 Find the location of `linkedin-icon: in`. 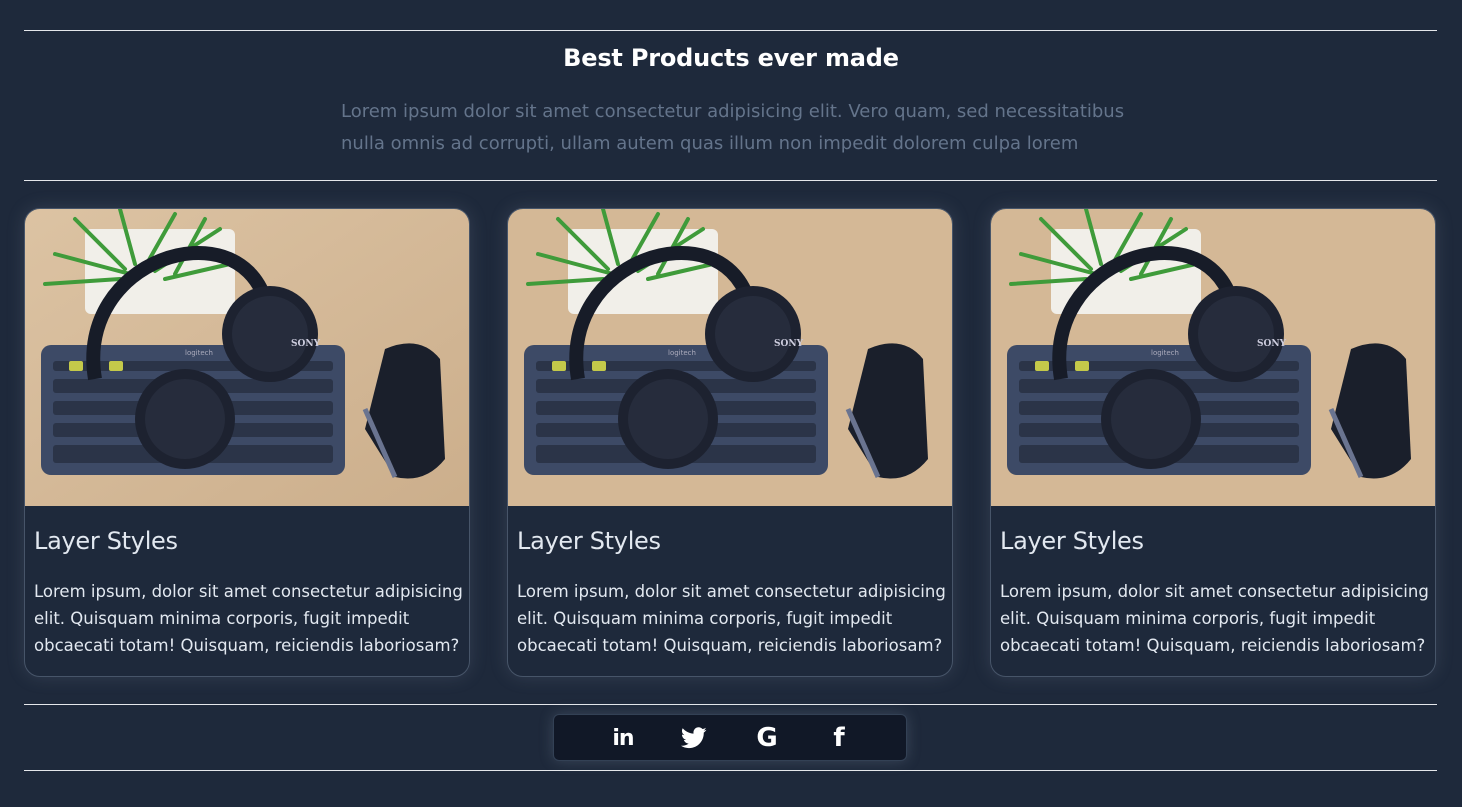

linkedin-icon: in is located at coordinates (623, 738).